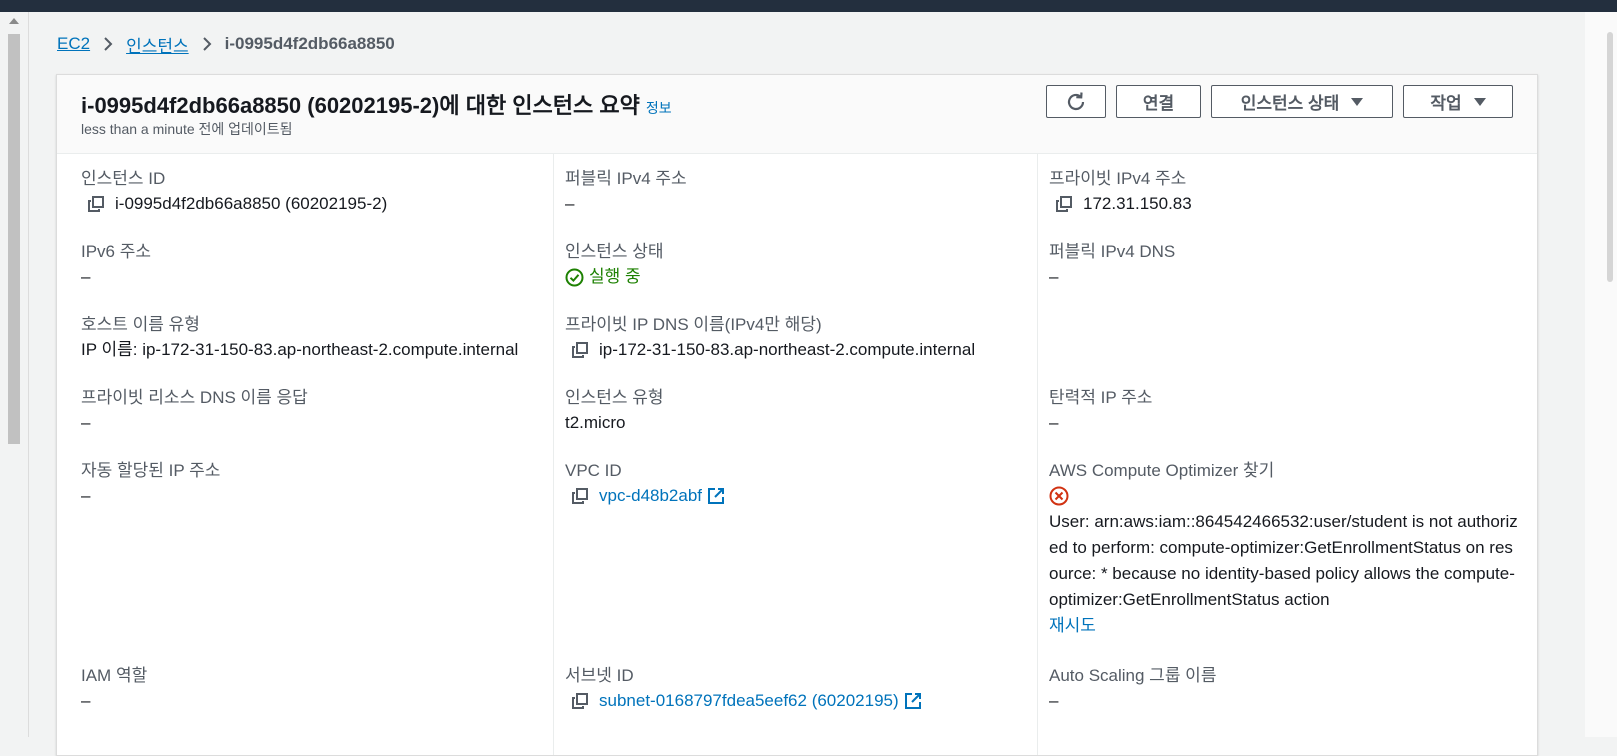 Image resolution: width=1617 pixels, height=756 pixels. Describe the element at coordinates (614, 411) in the screenshot. I see `field-instance-type: 인스턴스 유형 t2.micro` at that location.